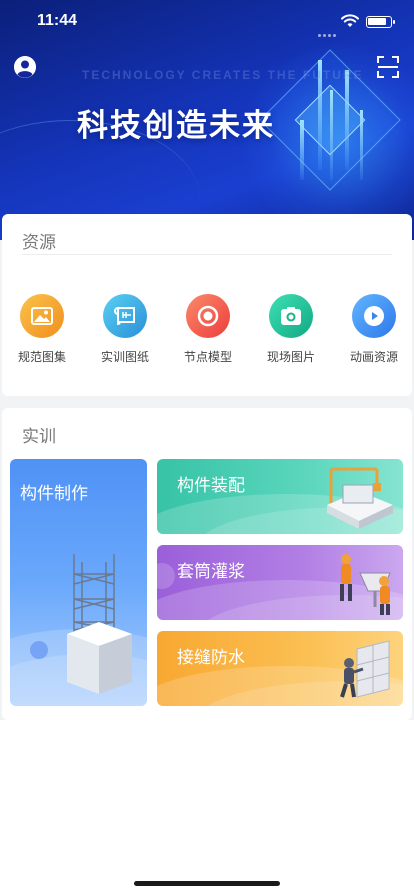  I want to click on user-avatar-button, so click(25, 67).